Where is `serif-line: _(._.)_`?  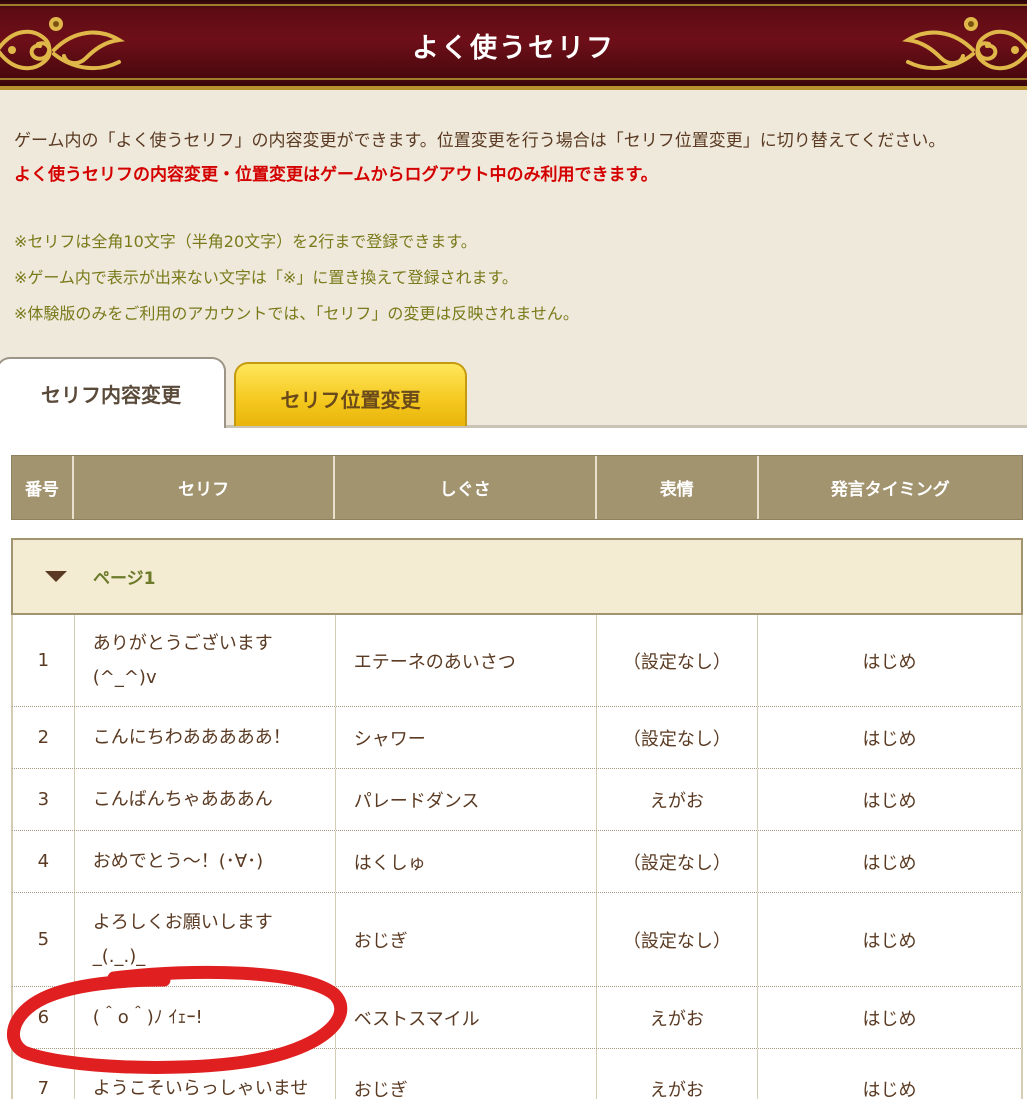 serif-line: _(._.)_ is located at coordinates (119, 956).